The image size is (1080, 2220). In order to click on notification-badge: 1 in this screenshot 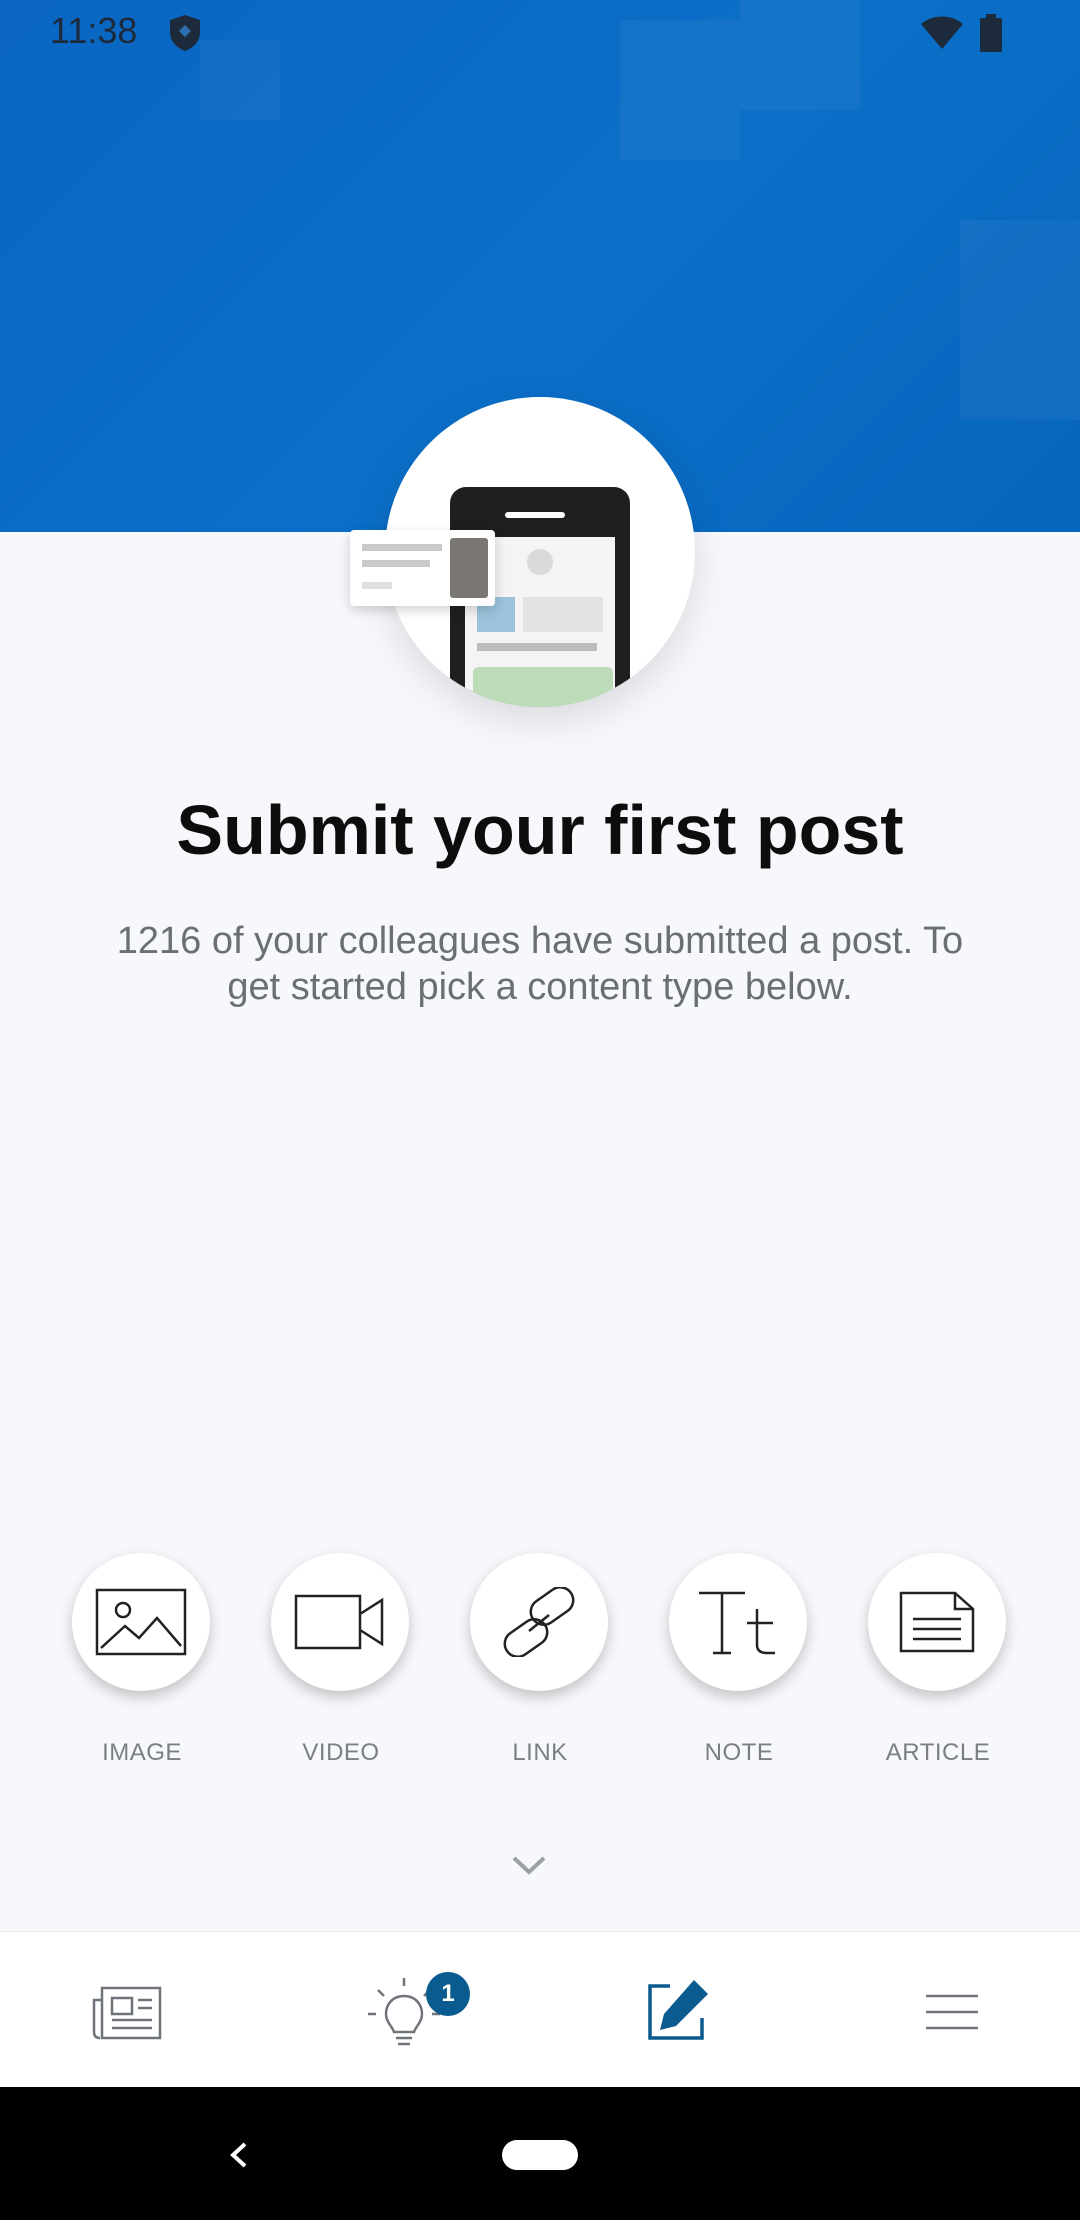, I will do `click(448, 1994)`.